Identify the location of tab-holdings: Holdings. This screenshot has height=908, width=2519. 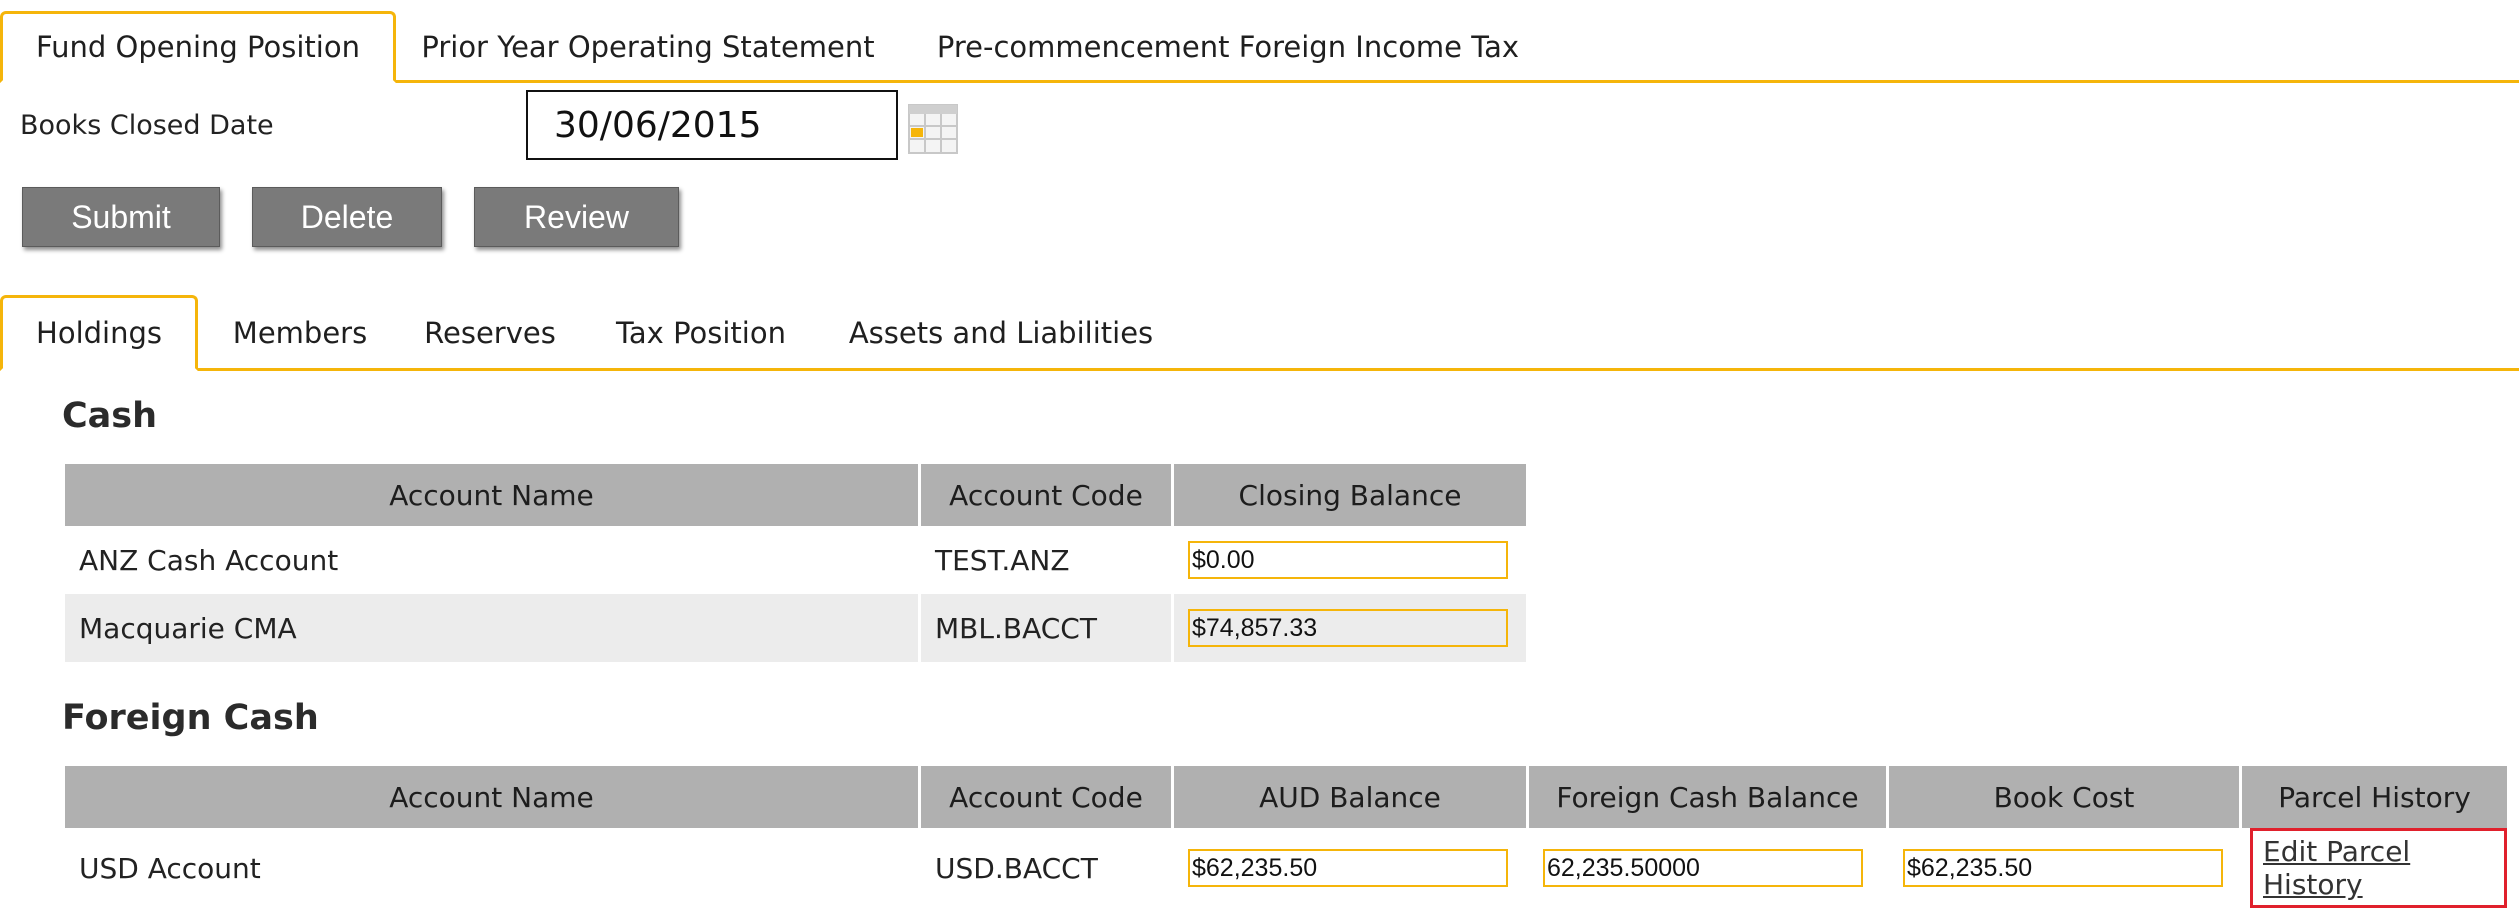
(99, 333).